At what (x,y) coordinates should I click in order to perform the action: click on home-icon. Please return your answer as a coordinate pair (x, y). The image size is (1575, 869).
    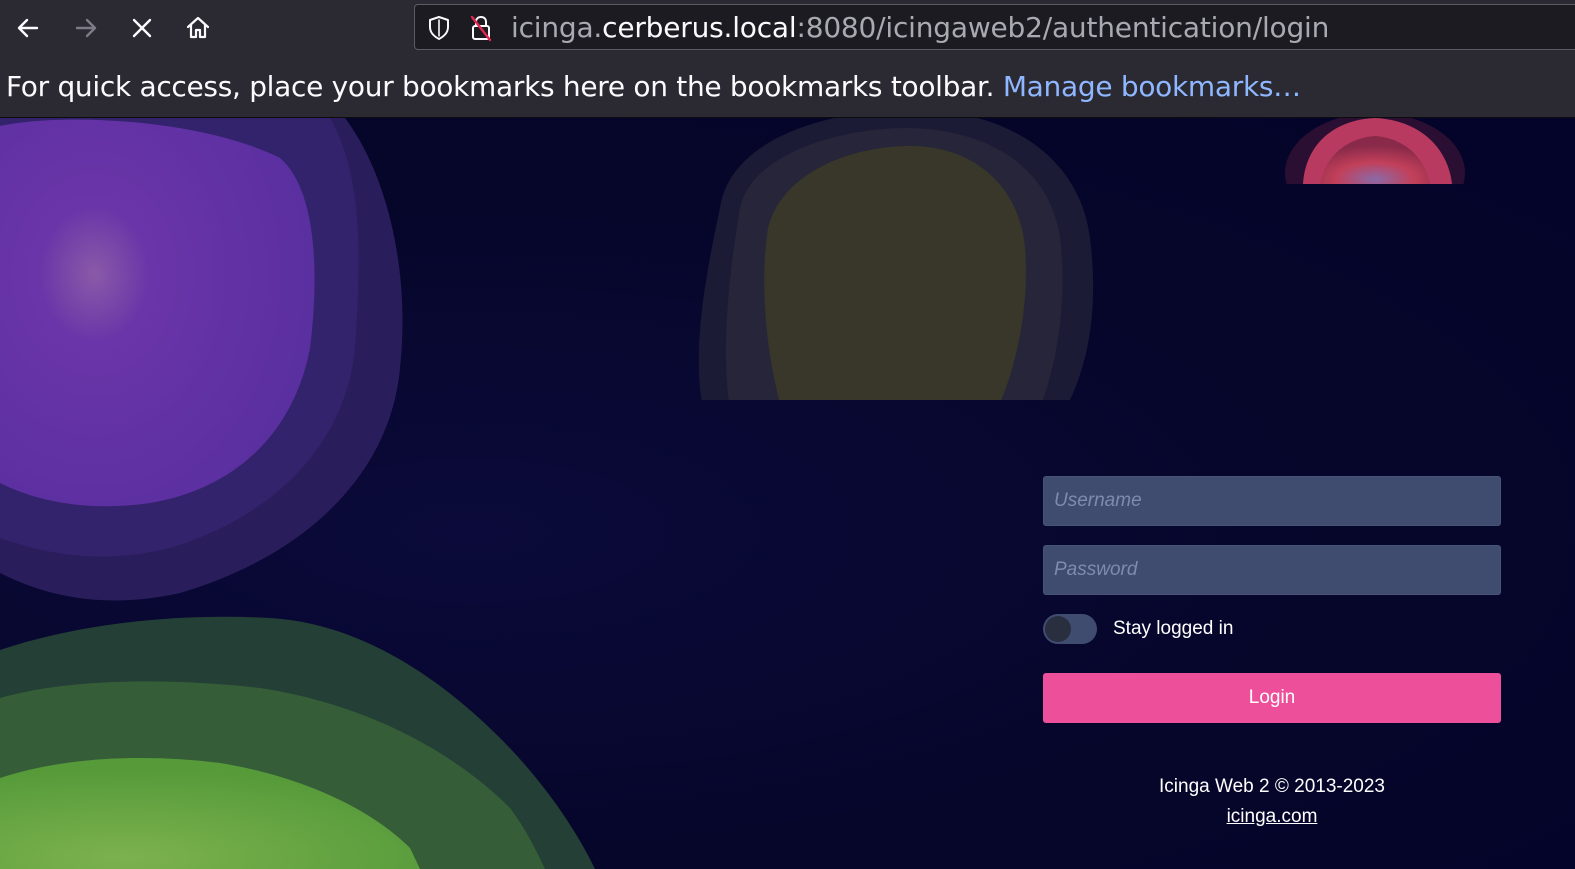
    Looking at the image, I should click on (198, 27).